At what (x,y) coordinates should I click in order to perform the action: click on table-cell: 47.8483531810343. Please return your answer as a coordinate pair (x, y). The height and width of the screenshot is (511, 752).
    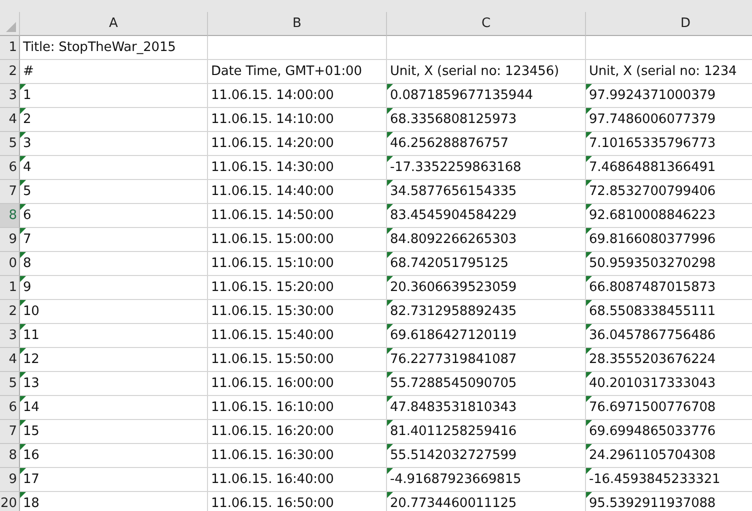
    Looking at the image, I should click on (453, 407).